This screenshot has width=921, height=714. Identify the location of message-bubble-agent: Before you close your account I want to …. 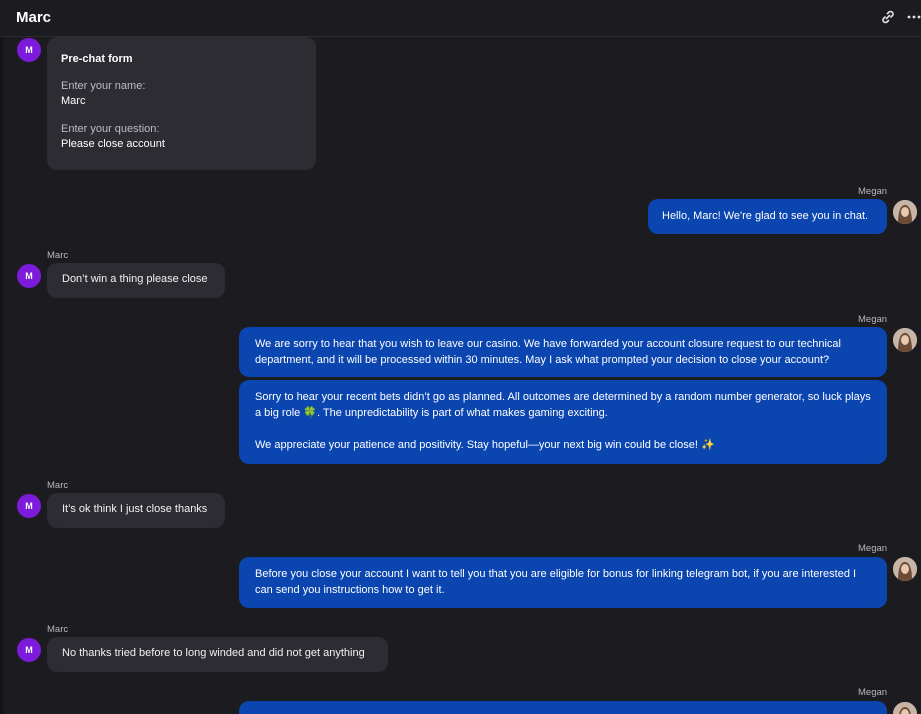
(563, 582).